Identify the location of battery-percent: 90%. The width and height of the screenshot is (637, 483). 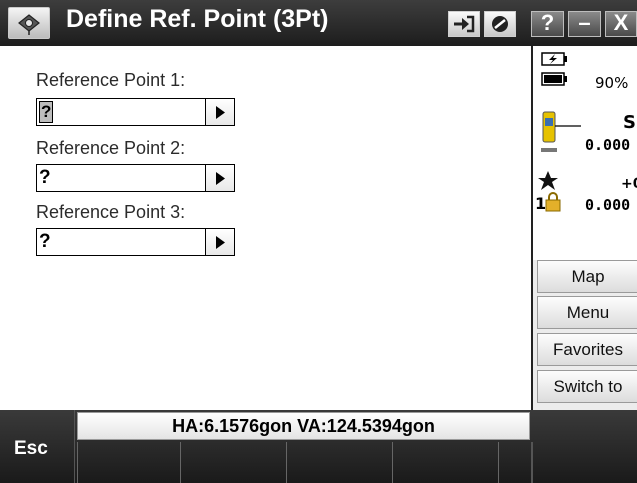
(612, 83).